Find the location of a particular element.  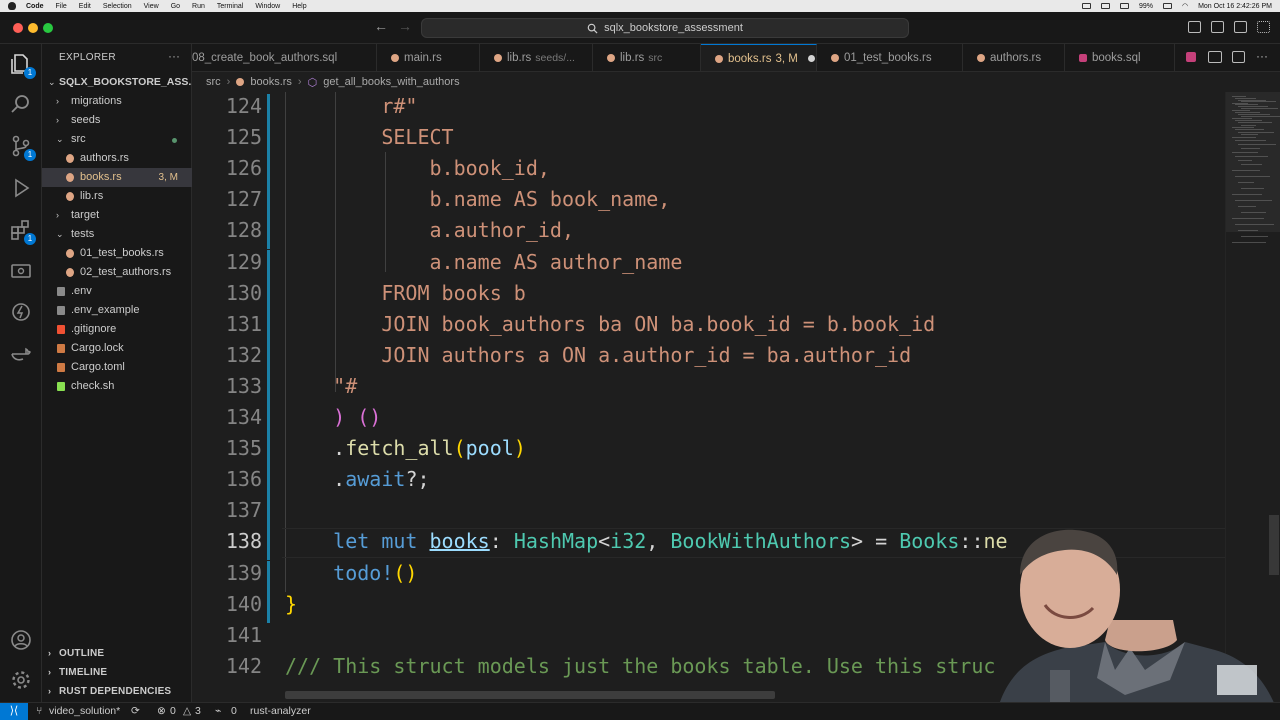

run-debug-icon is located at coordinates (21, 188).